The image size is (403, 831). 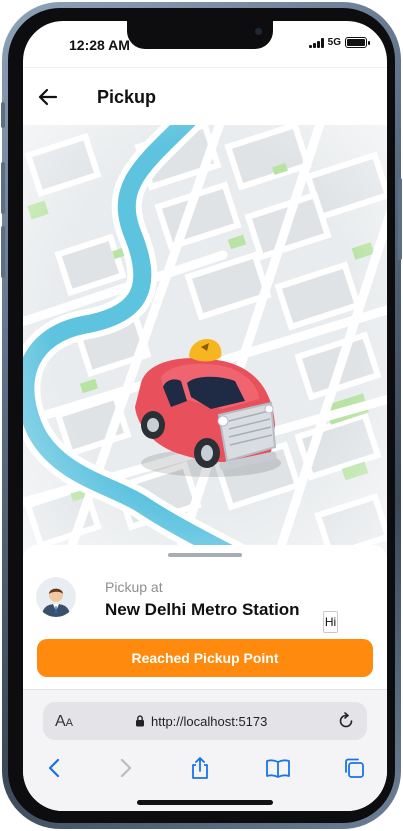 I want to click on status-indicators: 5G, so click(x=339, y=42).